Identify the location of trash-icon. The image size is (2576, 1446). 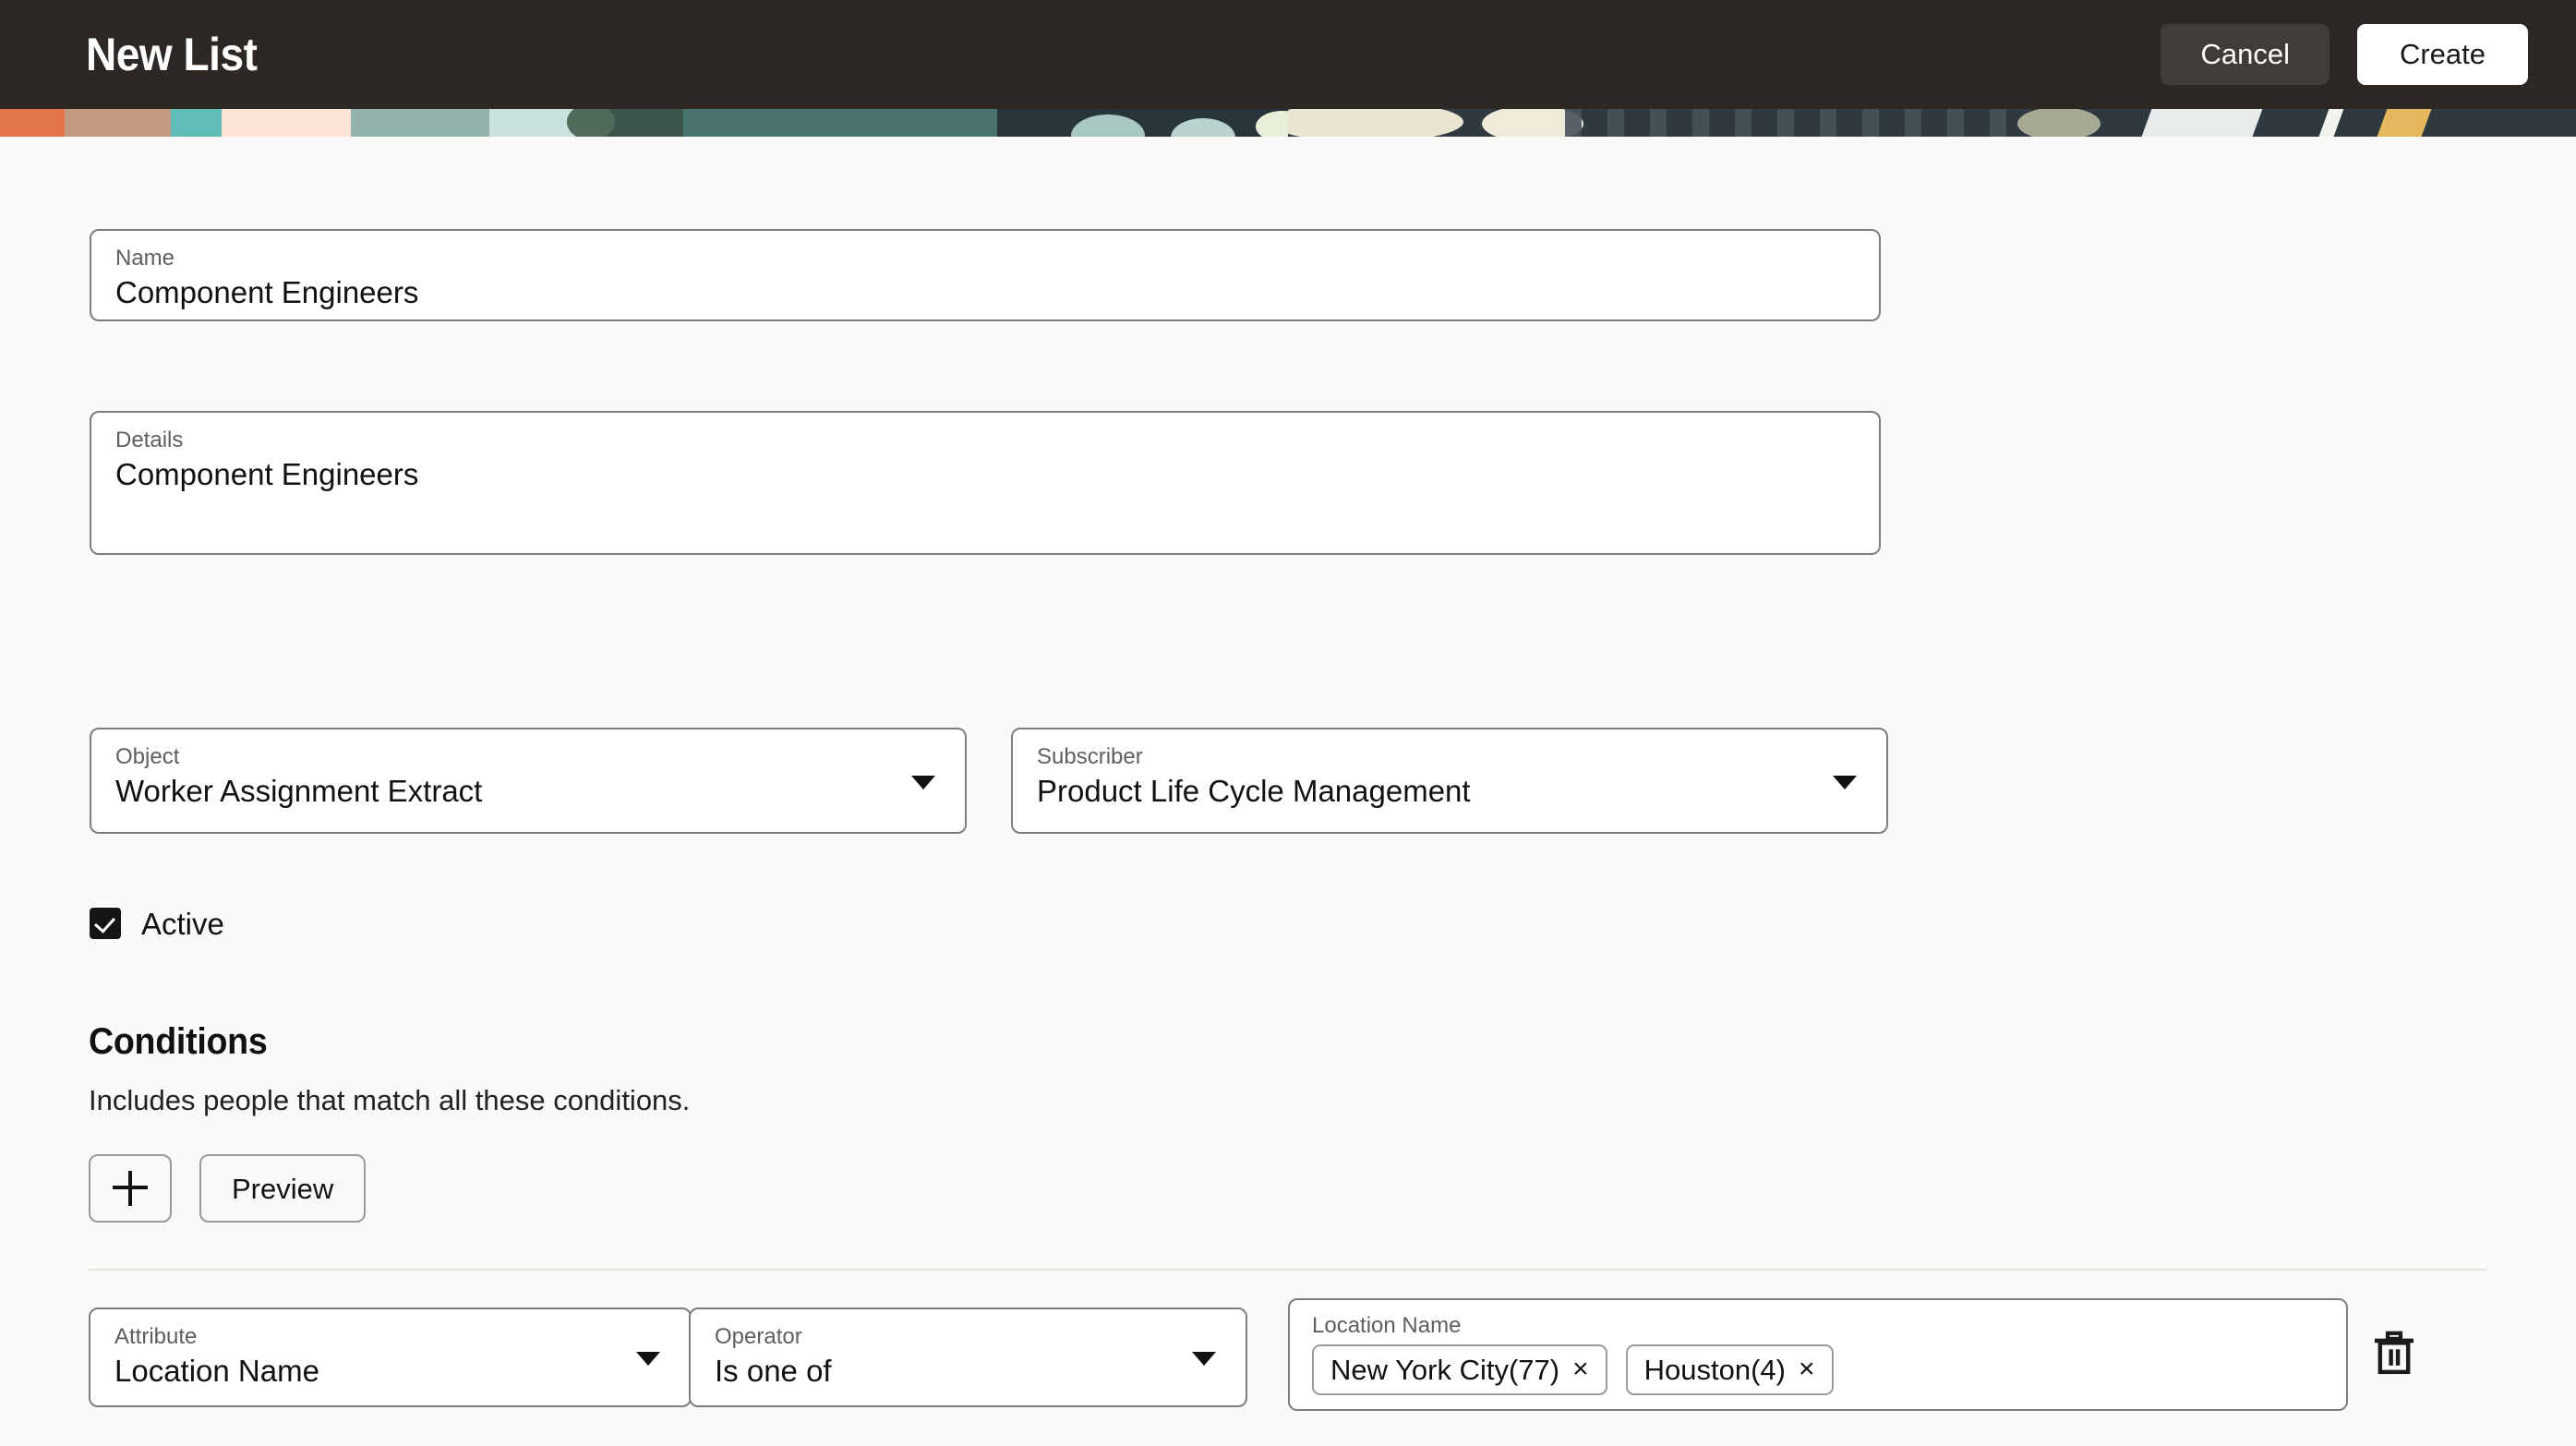
(2394, 1353).